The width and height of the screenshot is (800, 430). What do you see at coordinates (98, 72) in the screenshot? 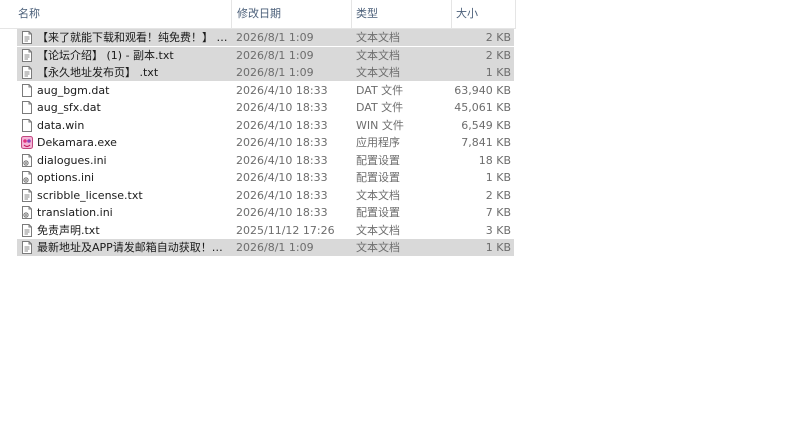
I see `file-name: 【永久地址发布页】 .txt` at bounding box center [98, 72].